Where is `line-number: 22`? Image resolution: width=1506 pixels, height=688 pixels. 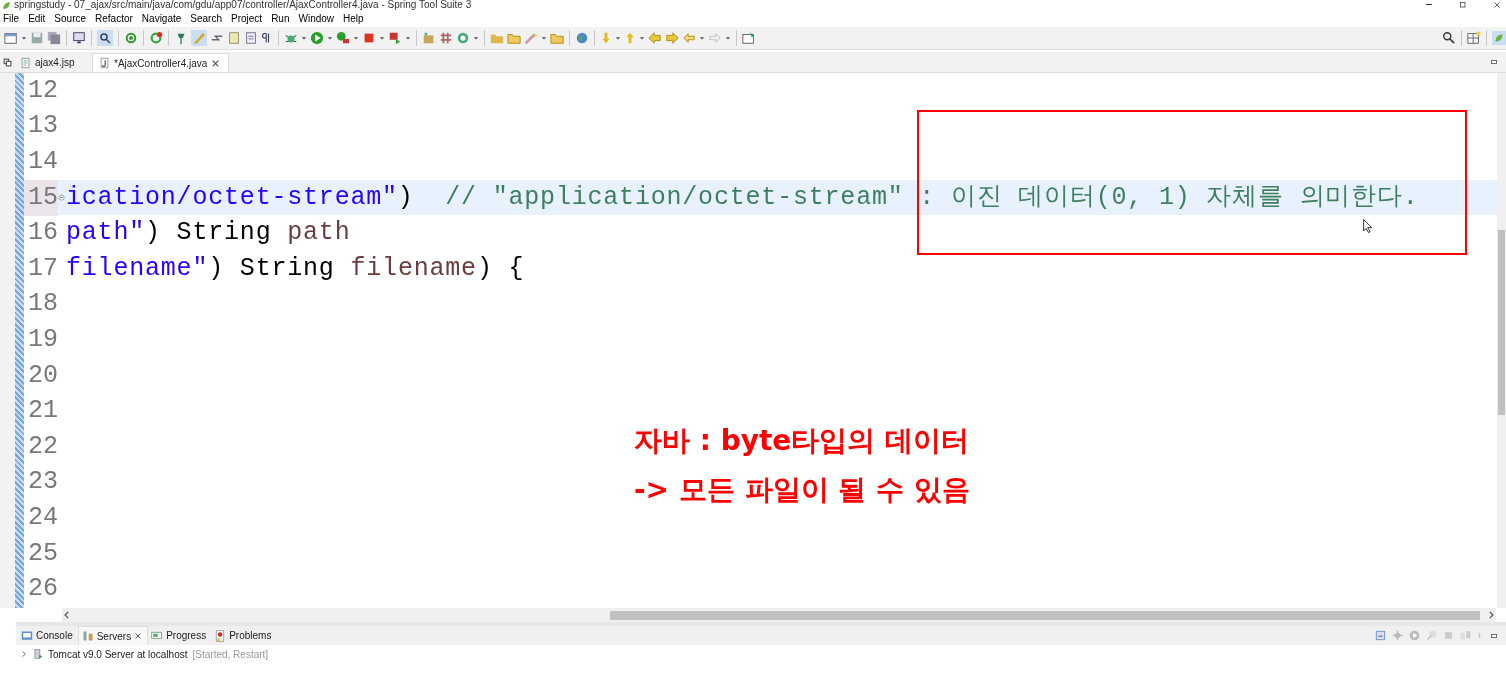
line-number: 22 is located at coordinates (42, 446).